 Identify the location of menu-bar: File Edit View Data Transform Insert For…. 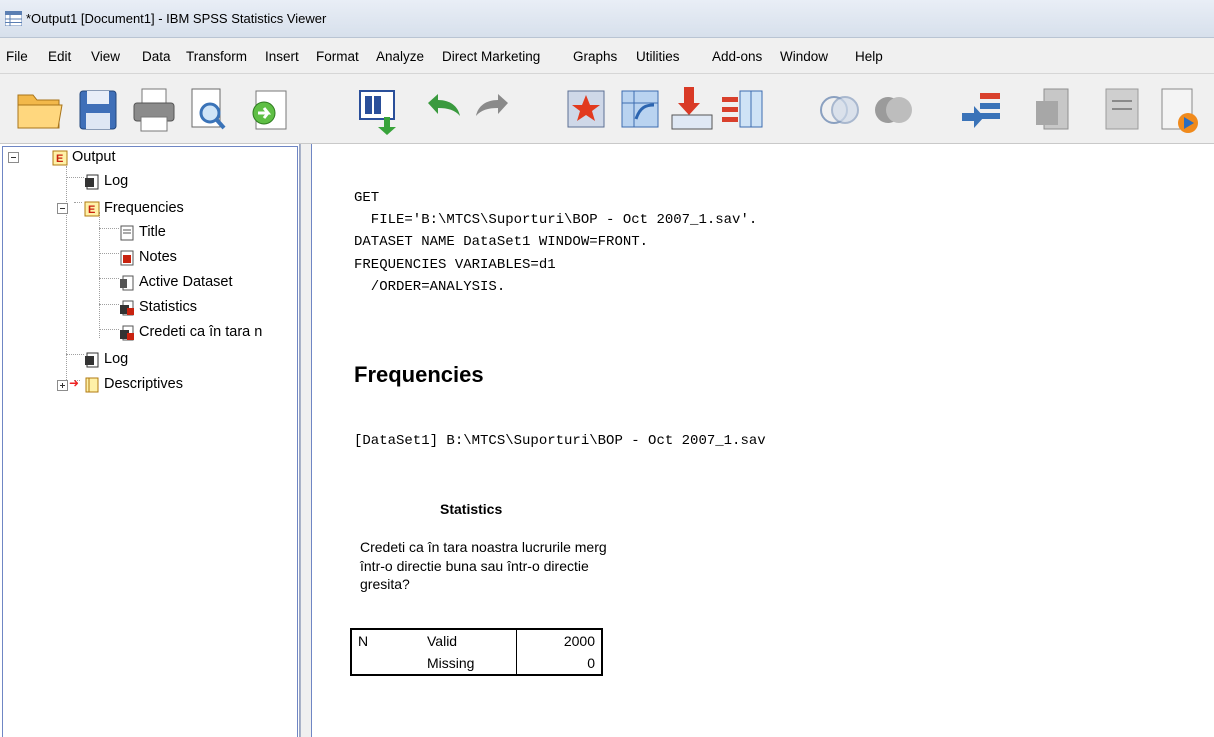
(607, 56).